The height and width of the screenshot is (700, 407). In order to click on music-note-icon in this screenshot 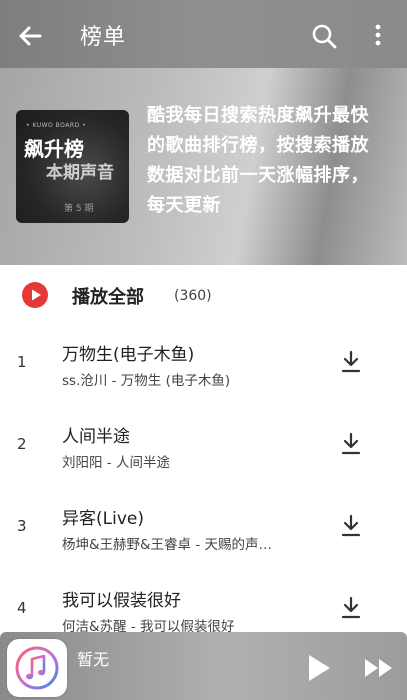, I will do `click(37, 668)`.